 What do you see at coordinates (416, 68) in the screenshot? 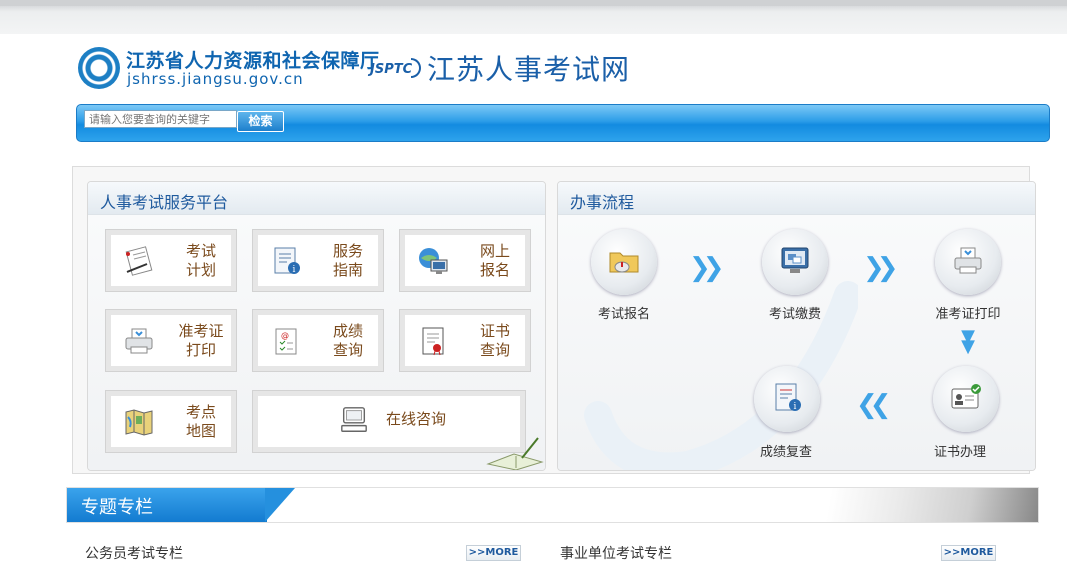
I see `jsptc-arc-icon` at bounding box center [416, 68].